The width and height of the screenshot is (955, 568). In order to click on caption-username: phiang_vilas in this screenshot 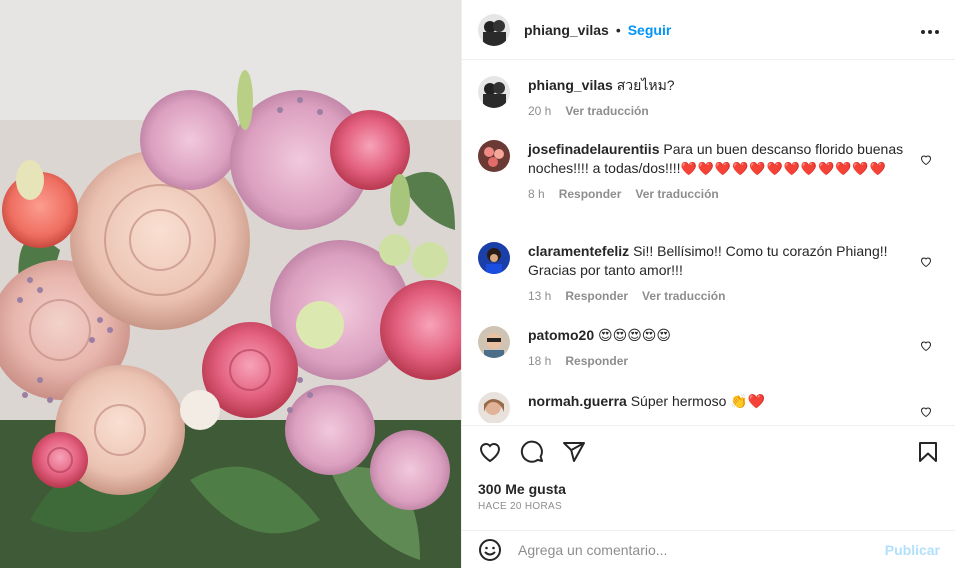, I will do `click(570, 85)`.